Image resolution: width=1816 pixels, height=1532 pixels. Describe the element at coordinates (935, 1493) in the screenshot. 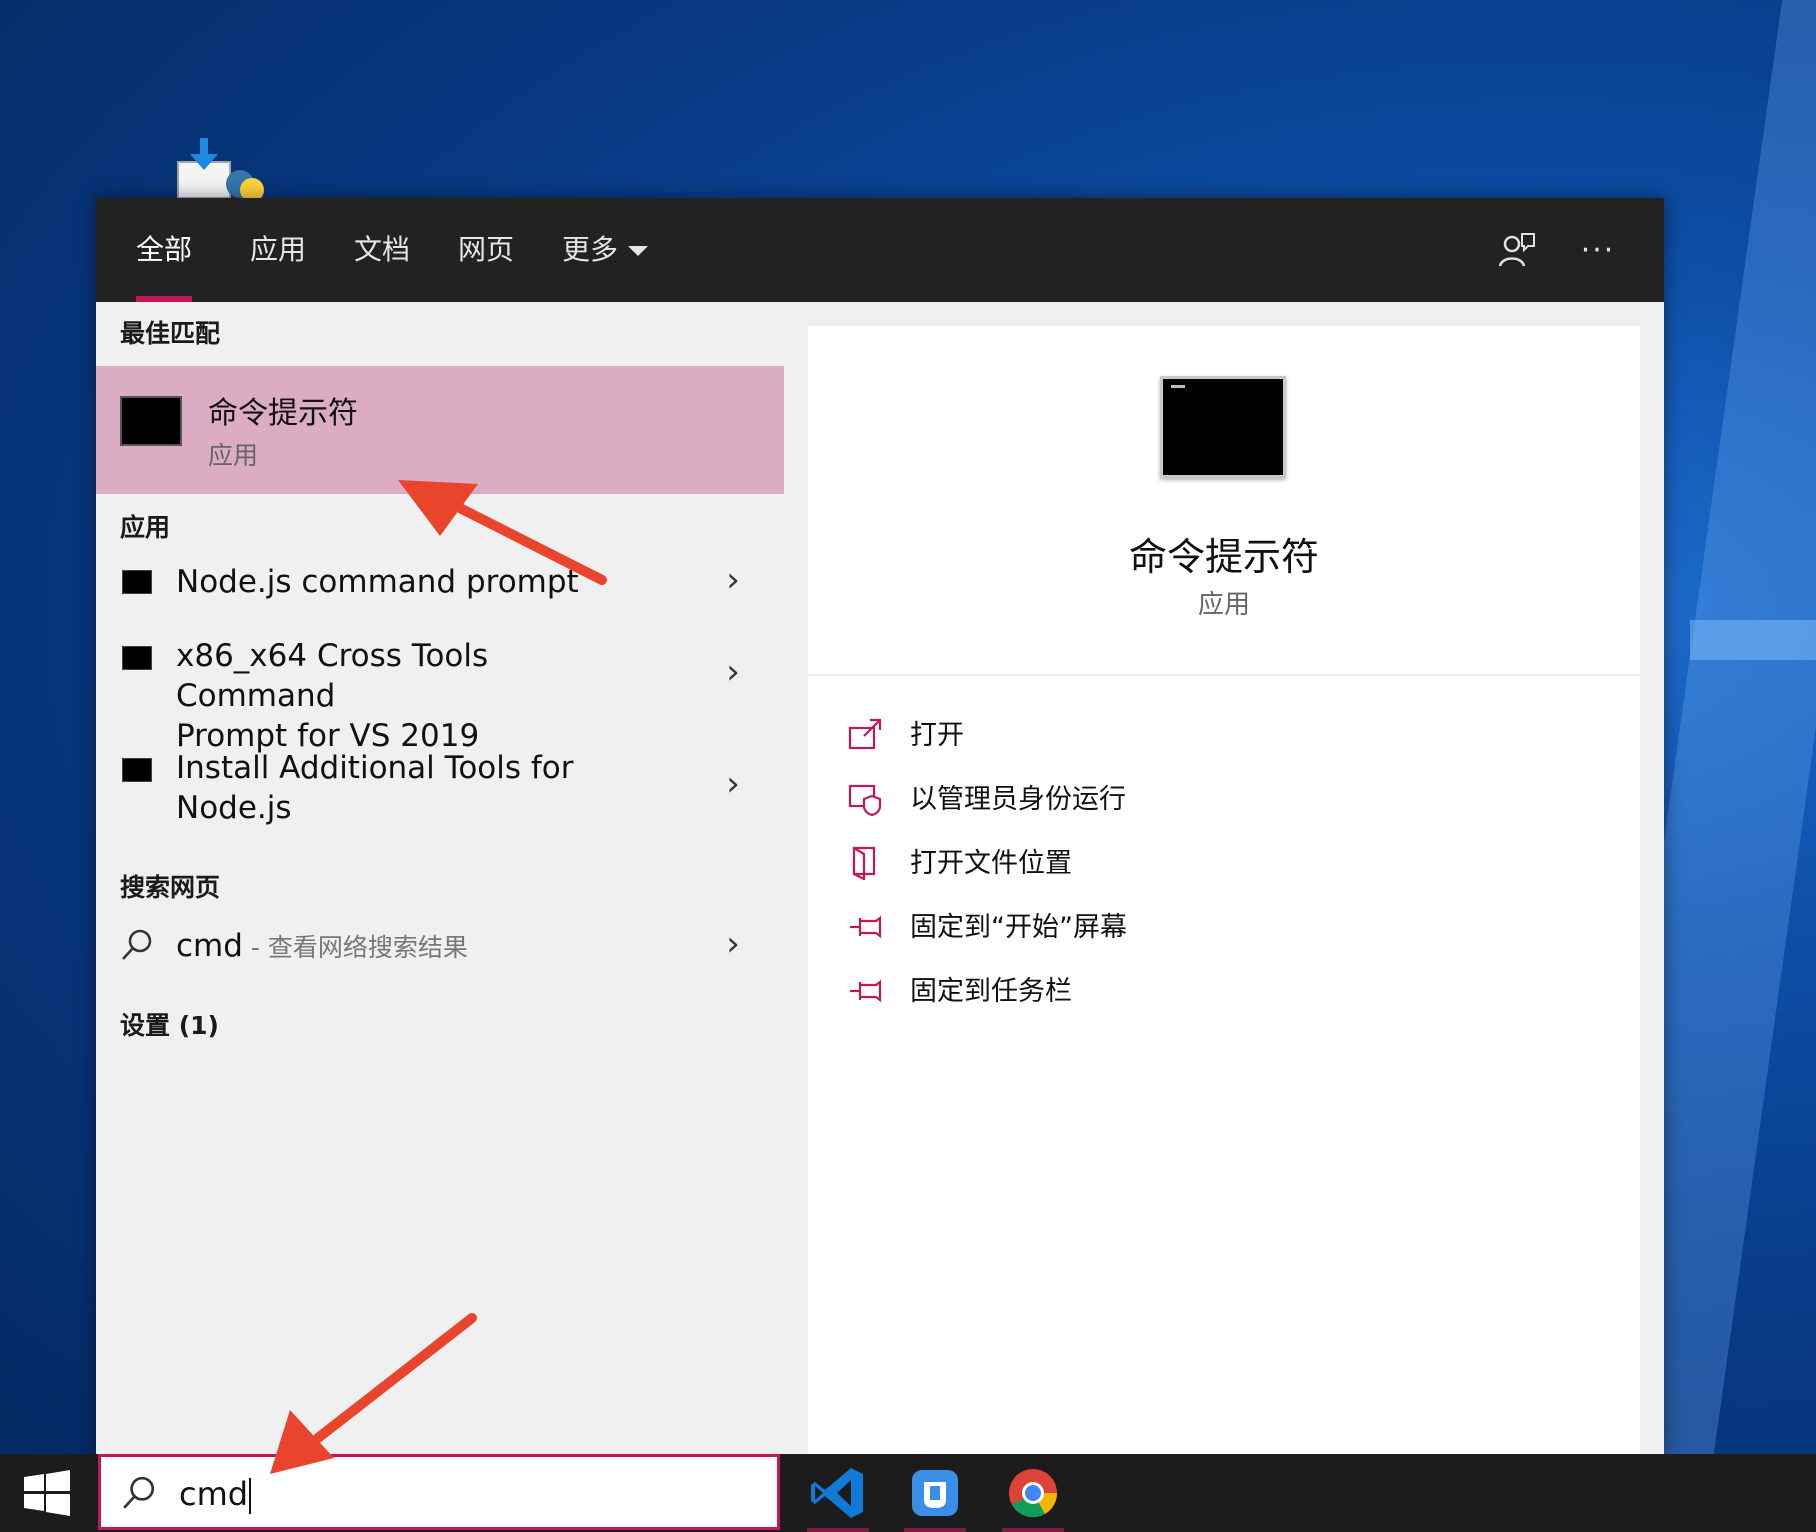

I see `cup-app-icon` at that location.